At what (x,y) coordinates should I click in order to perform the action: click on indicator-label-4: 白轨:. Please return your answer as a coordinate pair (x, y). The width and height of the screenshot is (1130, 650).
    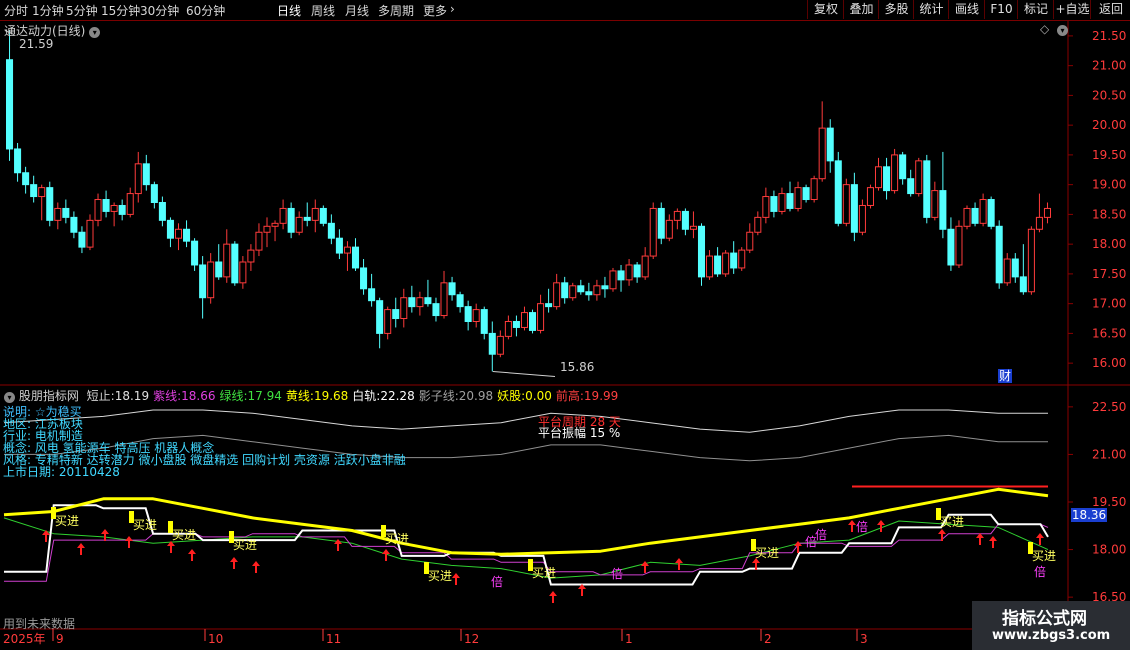
    Looking at the image, I should click on (366, 396).